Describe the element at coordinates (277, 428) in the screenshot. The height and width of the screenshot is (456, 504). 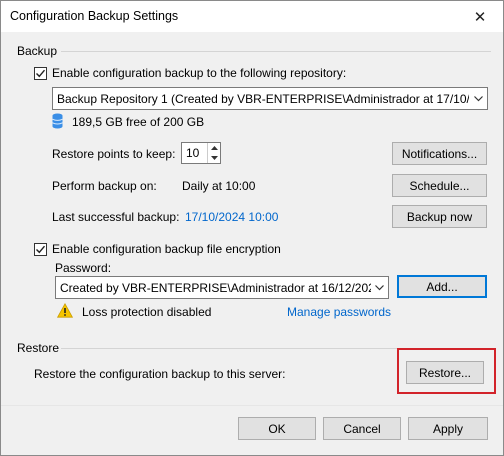
I see `ok-button: OK` at that location.